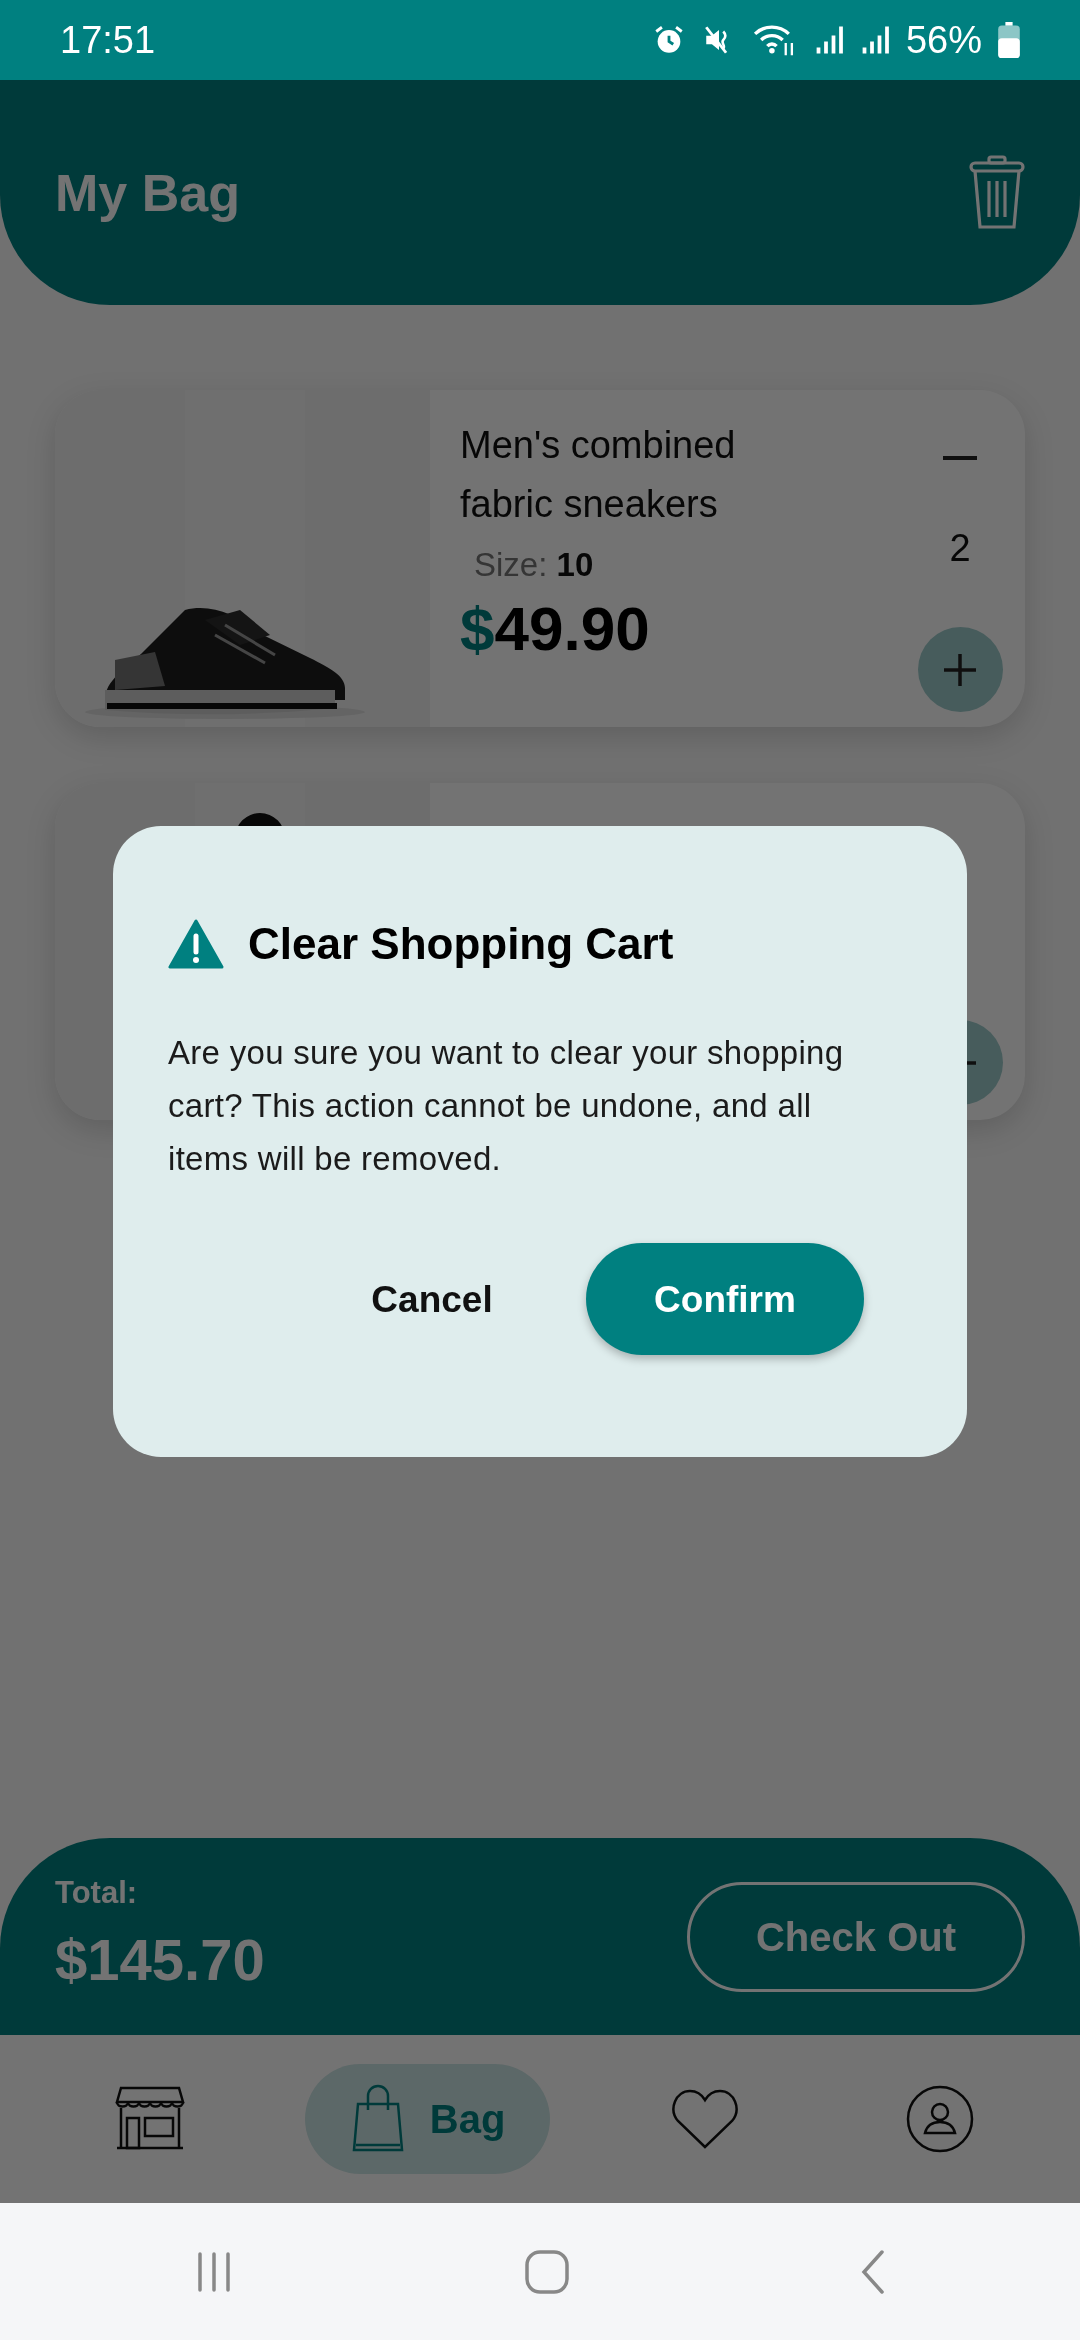 The image size is (1080, 2340). Describe the element at coordinates (196, 944) in the screenshot. I see `warning-icon` at that location.